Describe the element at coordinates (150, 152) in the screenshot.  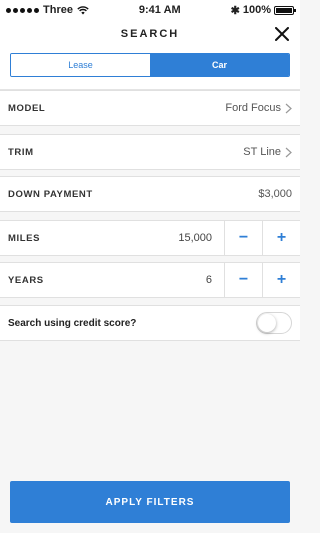
I see `trim-row: TRIM ST Line` at that location.